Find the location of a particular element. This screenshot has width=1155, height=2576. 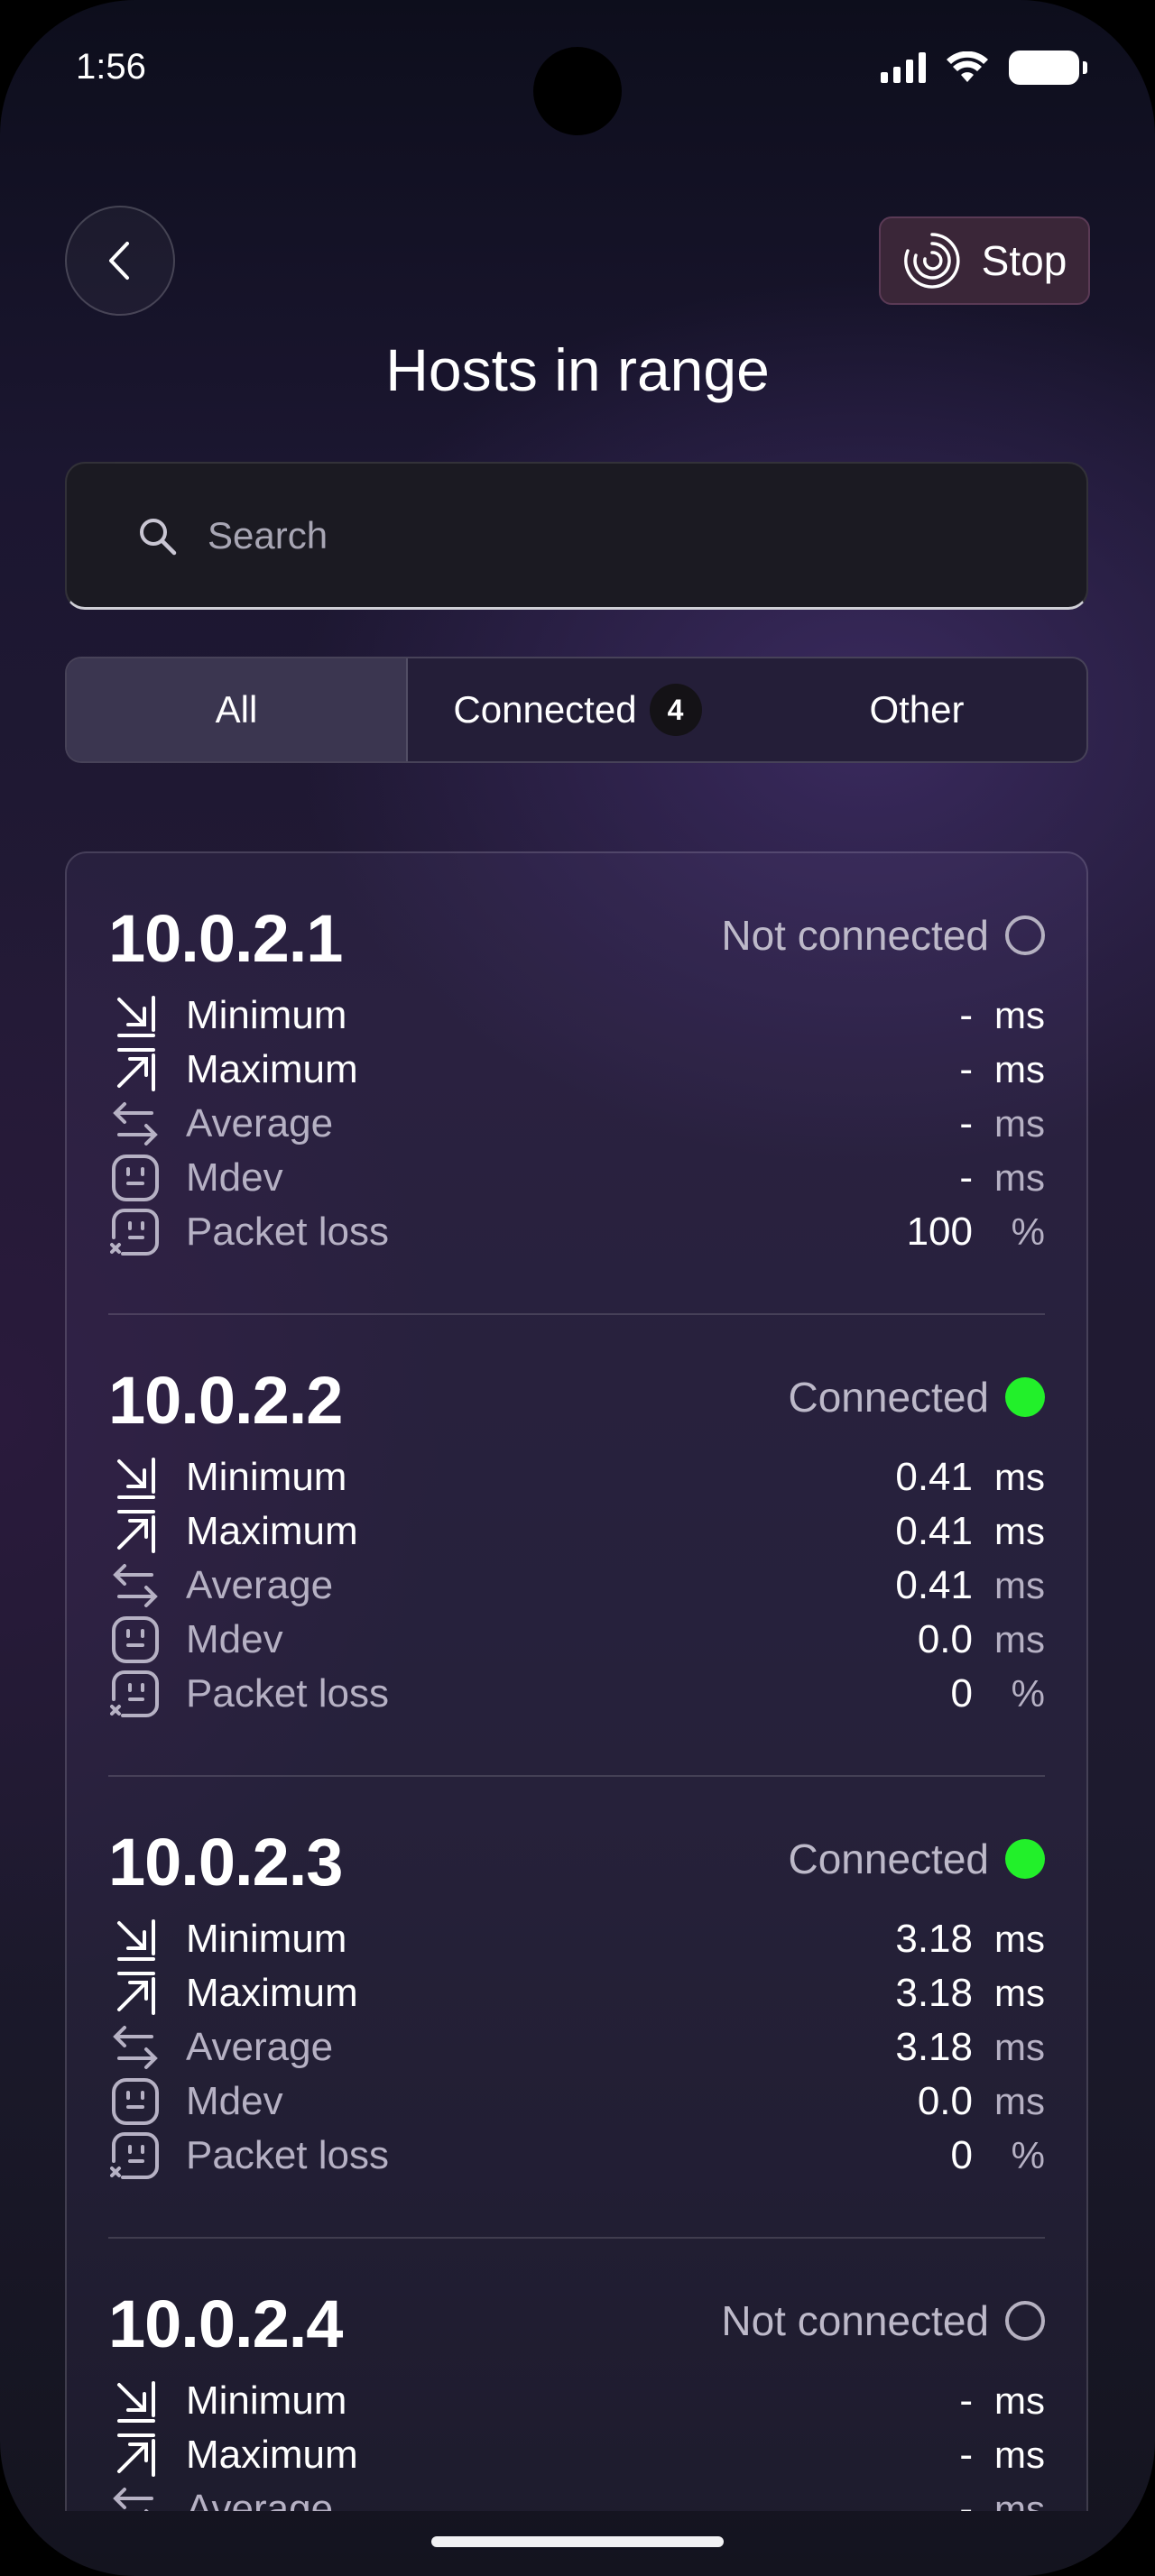

metric-value: 0.0 is located at coordinates (945, 2101).